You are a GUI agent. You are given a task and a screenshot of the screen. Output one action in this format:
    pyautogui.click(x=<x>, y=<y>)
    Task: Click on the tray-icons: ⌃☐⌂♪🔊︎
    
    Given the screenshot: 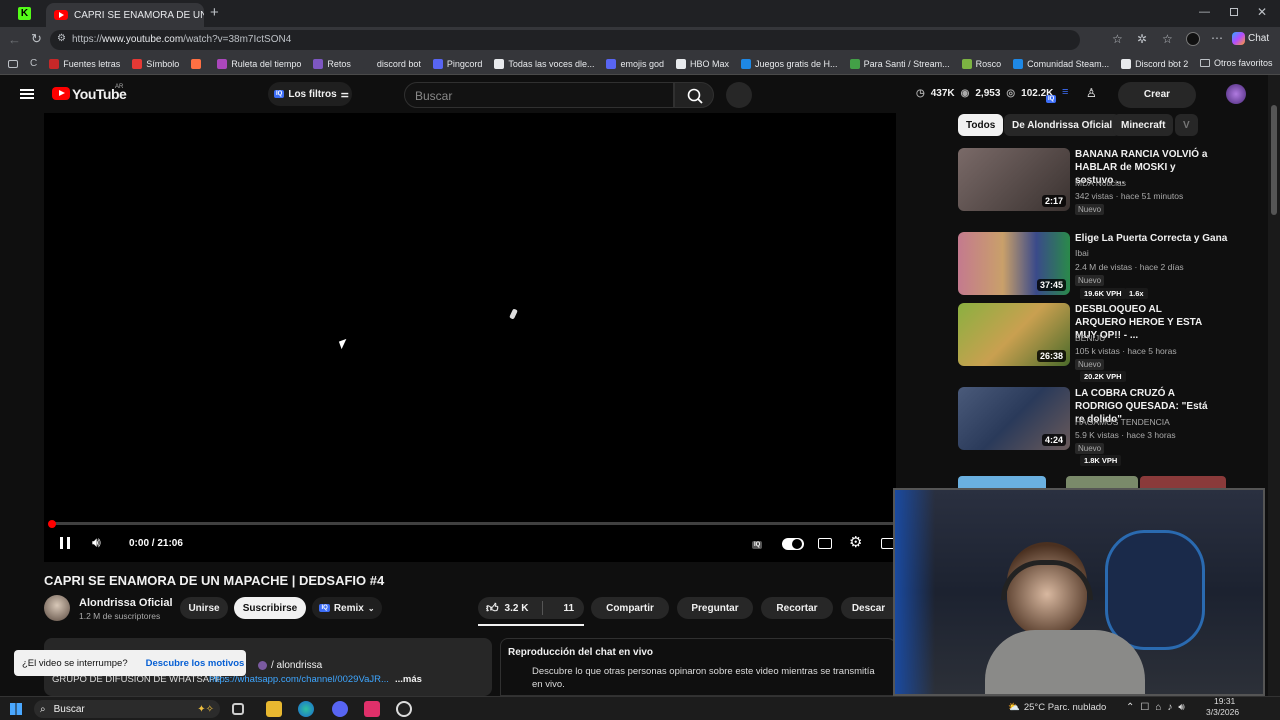 What is the action you would take?
    pyautogui.click(x=1158, y=707)
    